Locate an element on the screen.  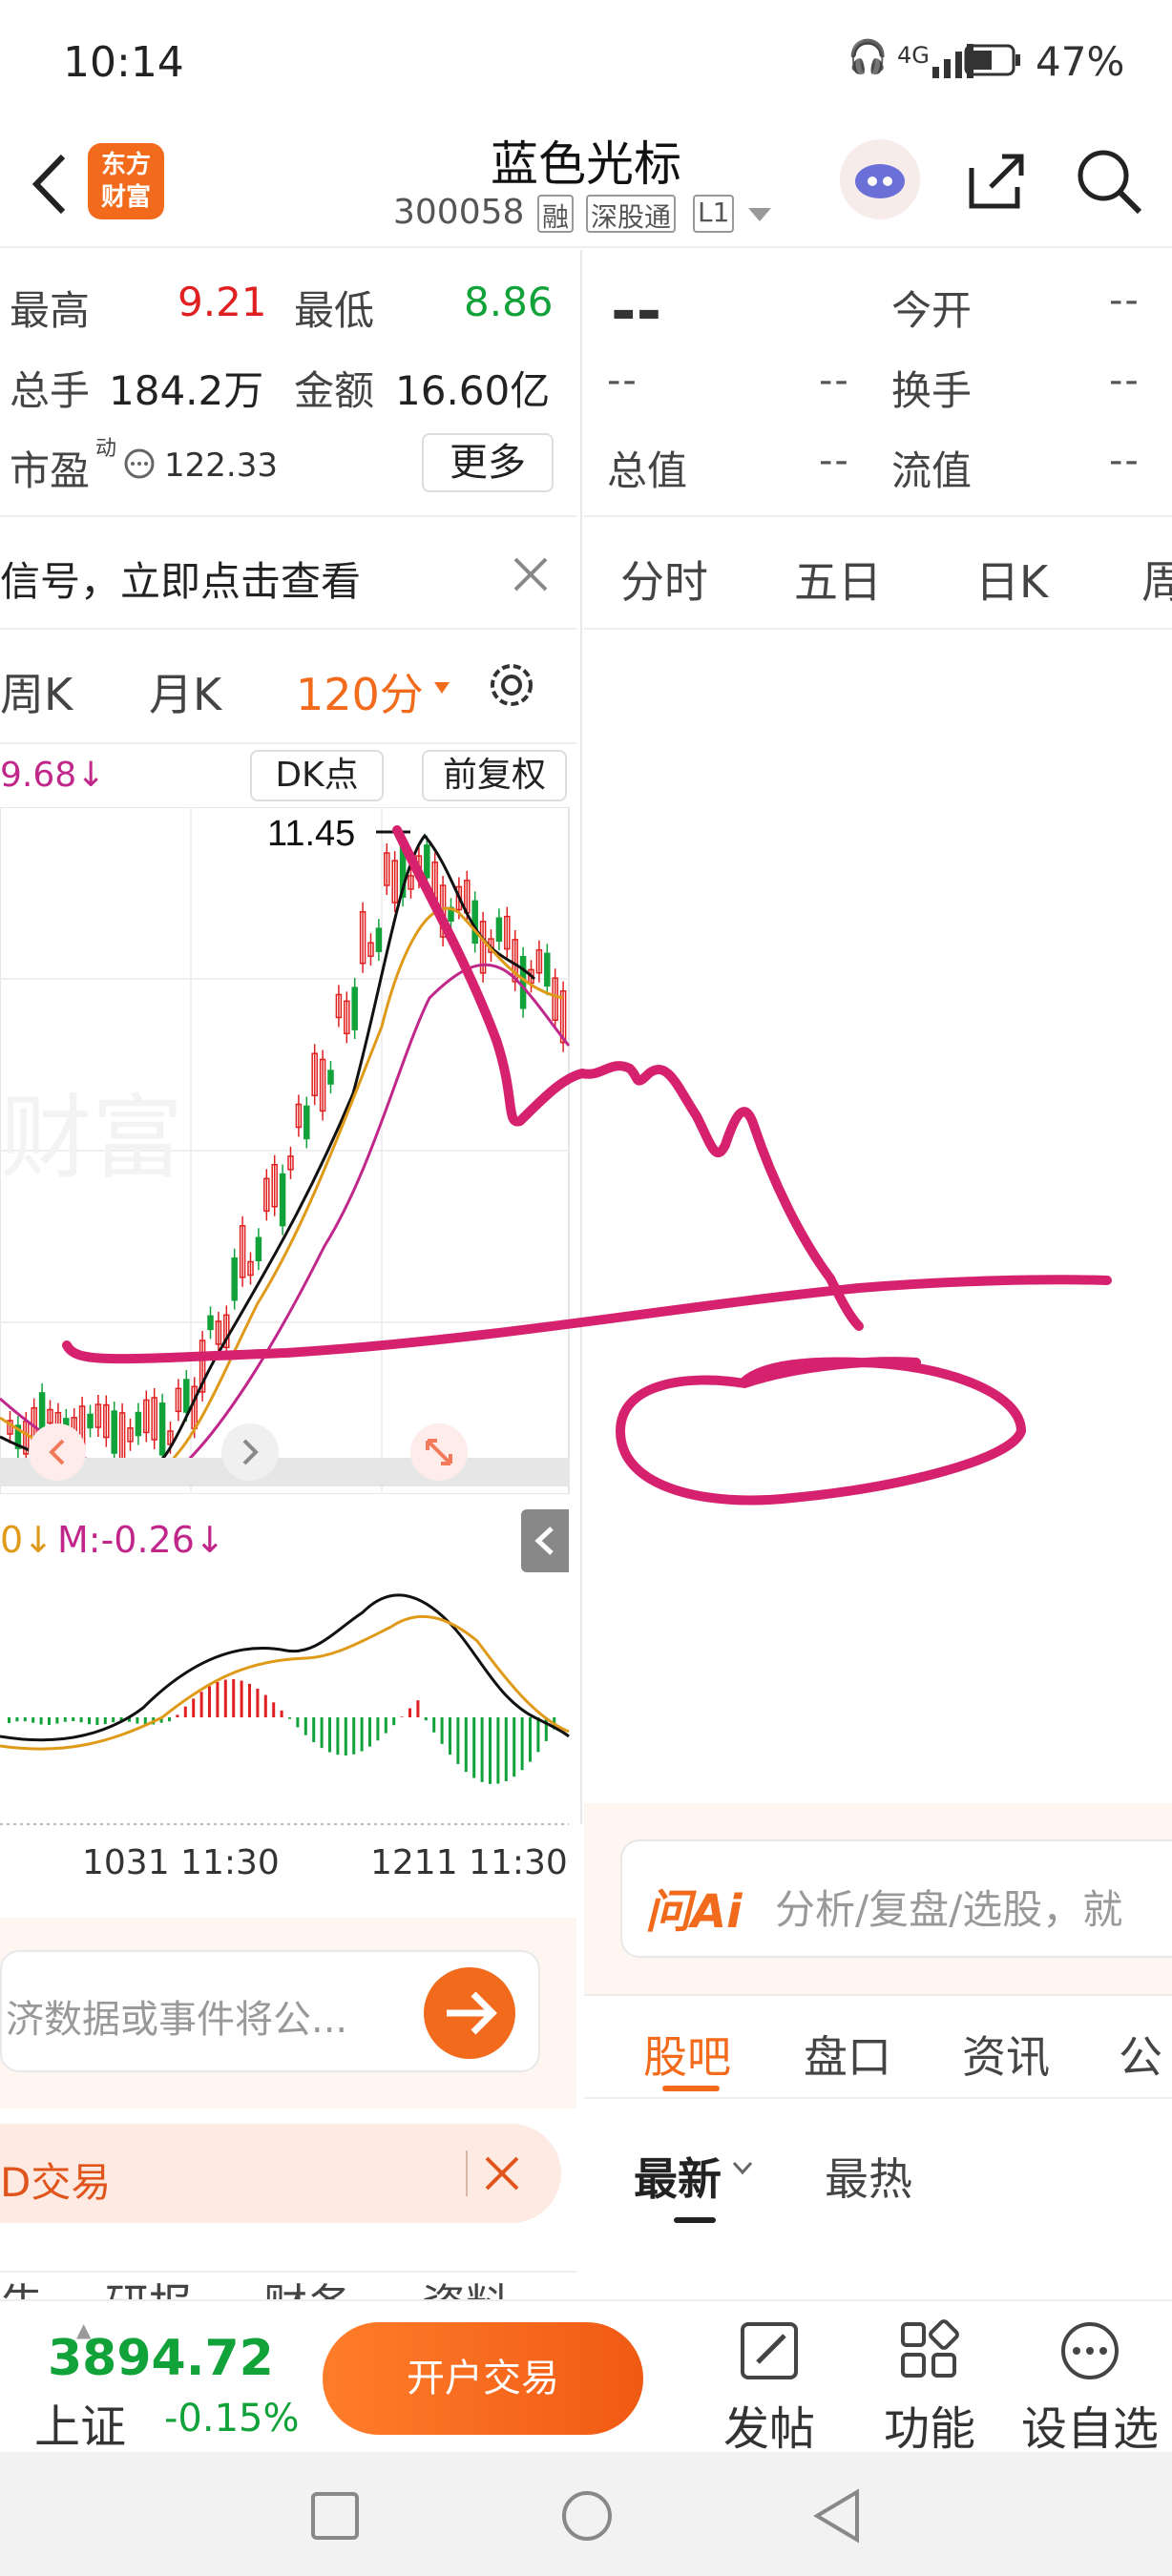
tab-weekly: 周 is located at coordinates (1156, 579).